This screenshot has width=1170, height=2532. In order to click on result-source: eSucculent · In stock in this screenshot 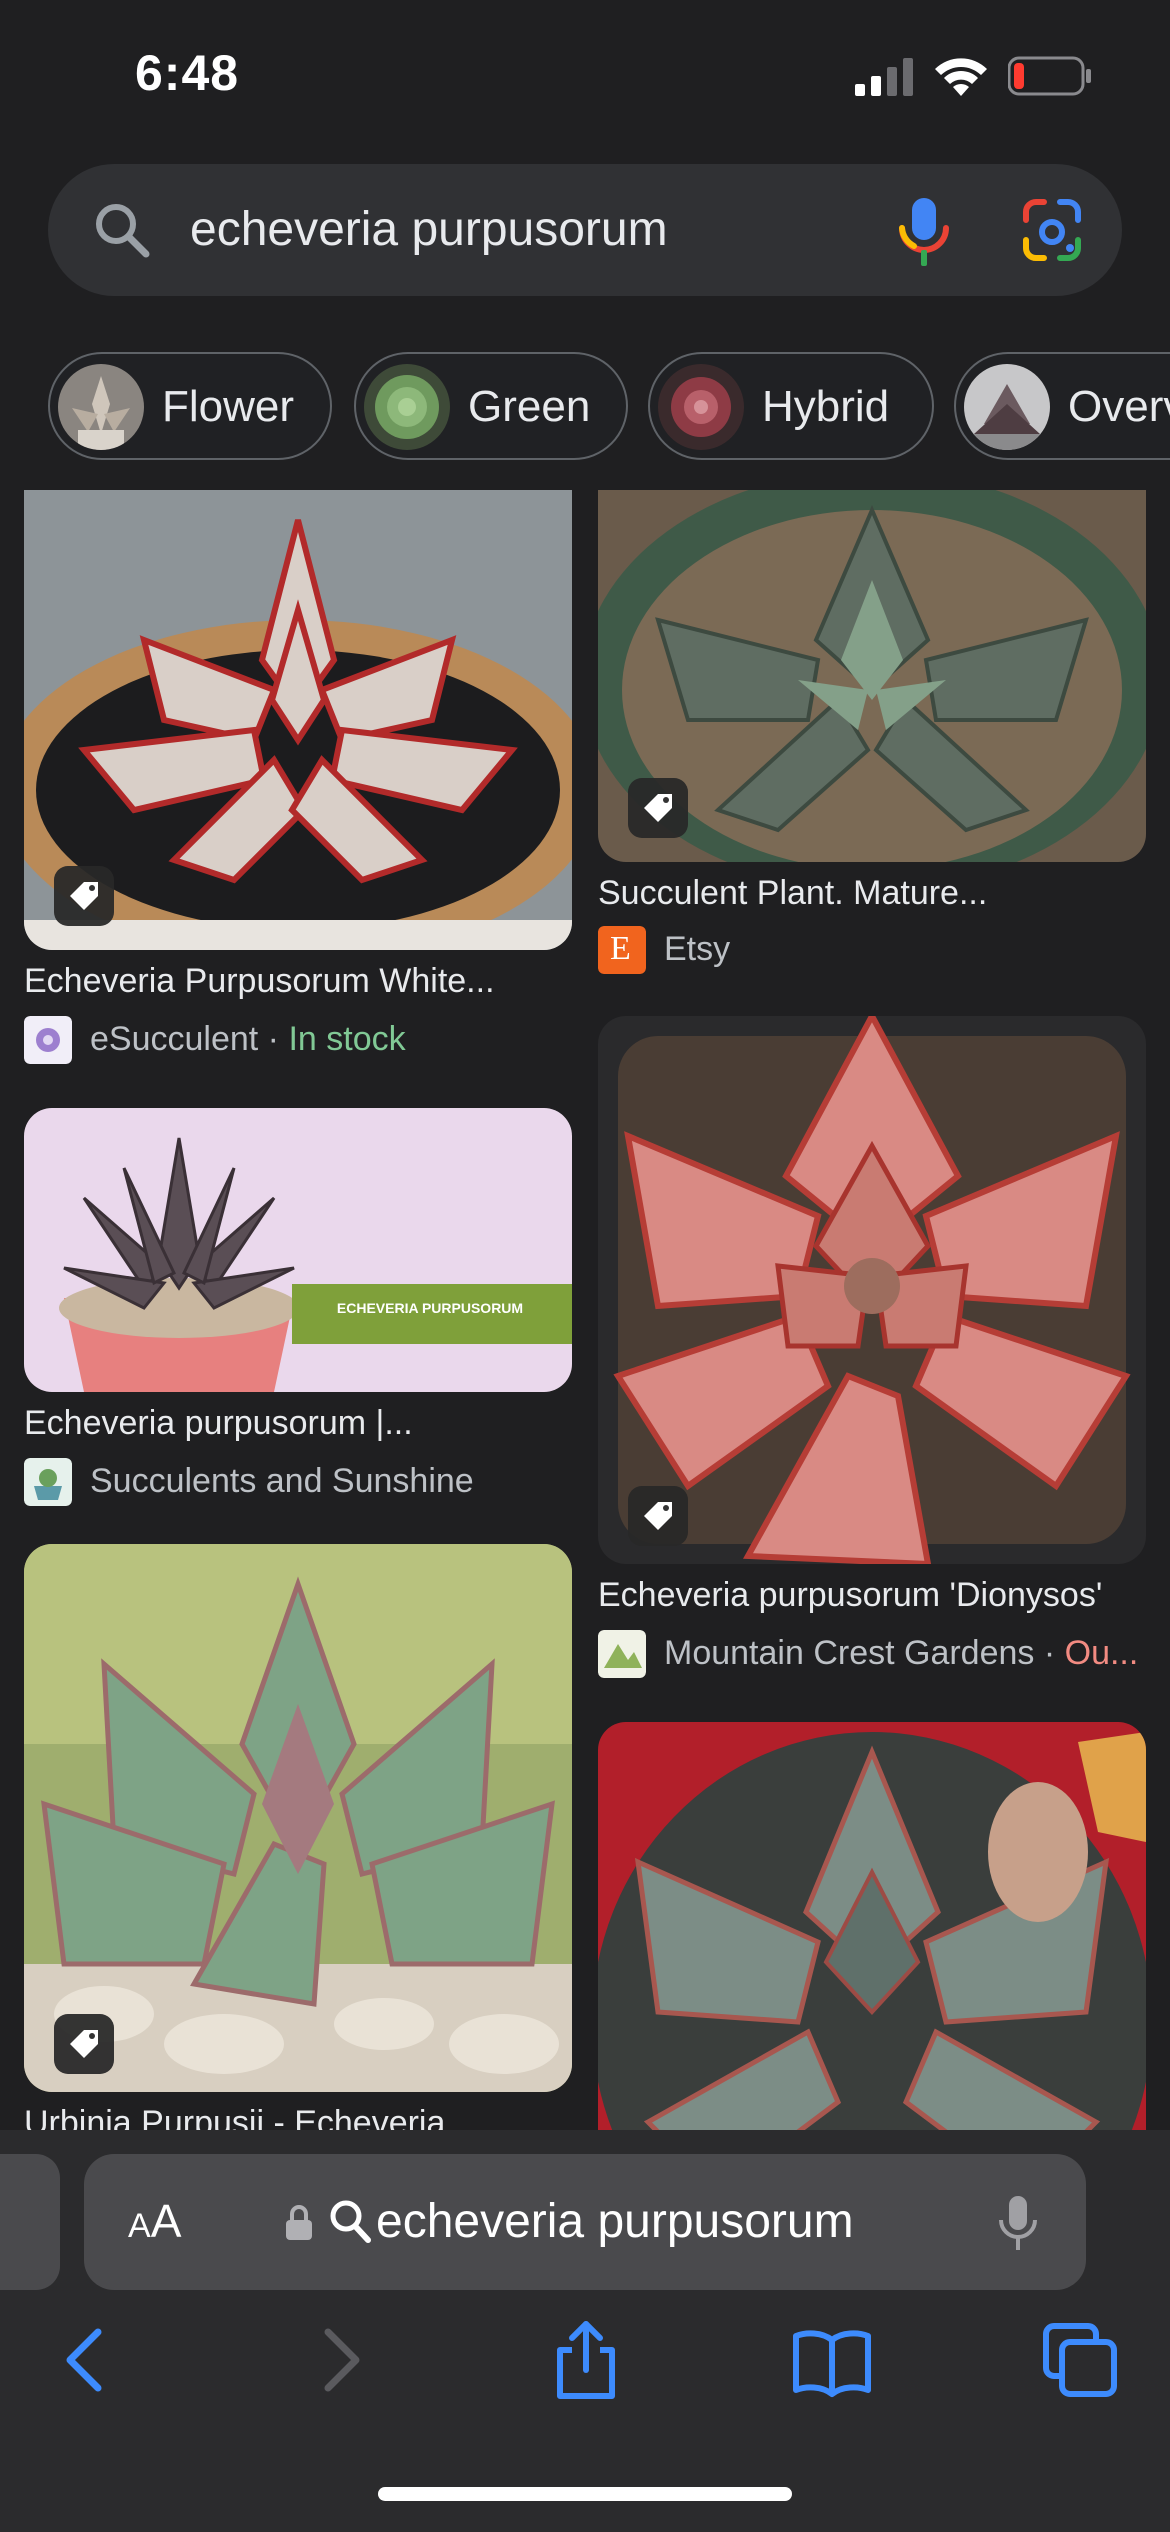, I will do `click(298, 1041)`.